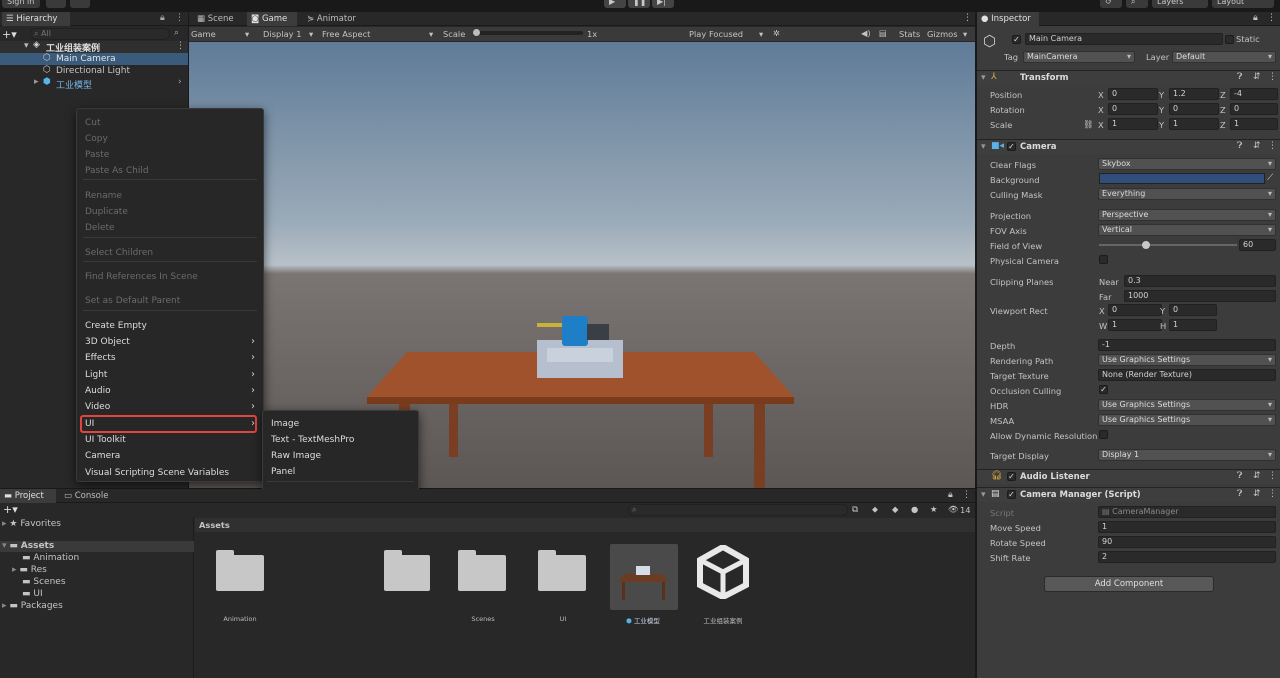 This screenshot has height=678, width=1280. Describe the element at coordinates (615, 4) in the screenshot. I see `play-button: ▶` at that location.